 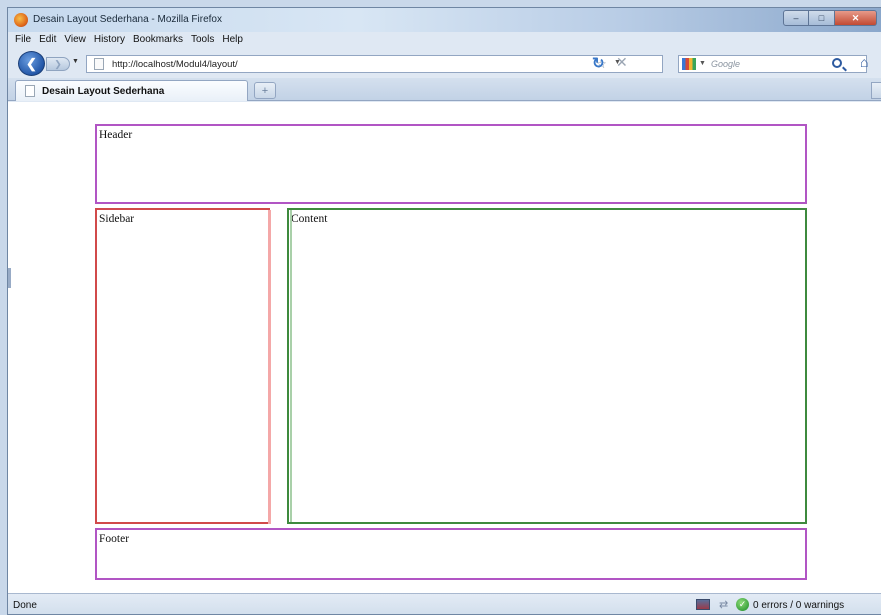 I want to click on menu-help: Help, so click(x=233, y=40).